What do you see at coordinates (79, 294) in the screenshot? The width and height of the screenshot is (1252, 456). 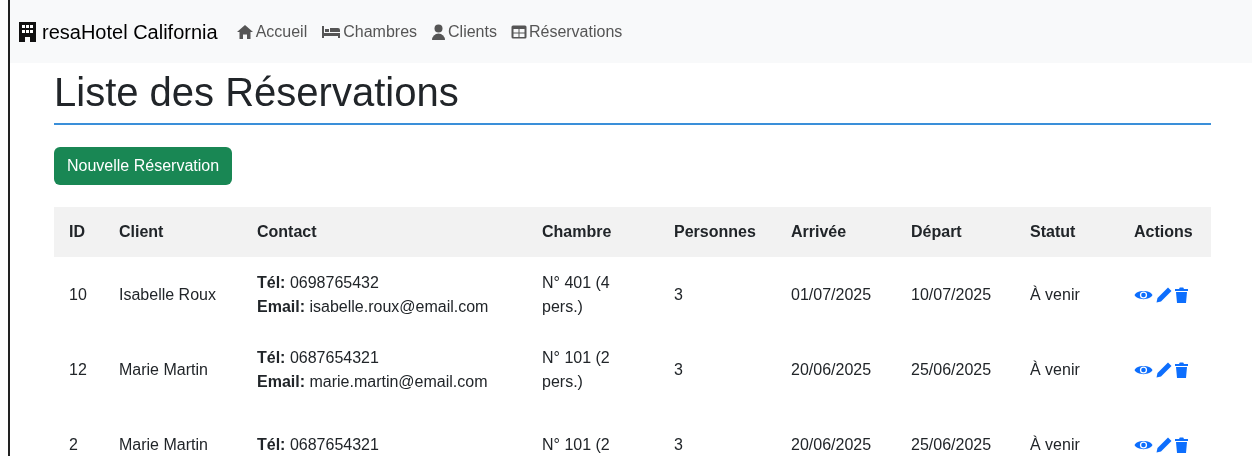 I see `table-cell: 10` at bounding box center [79, 294].